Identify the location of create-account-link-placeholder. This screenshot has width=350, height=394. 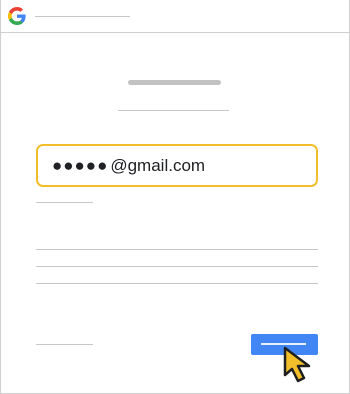
(64, 344).